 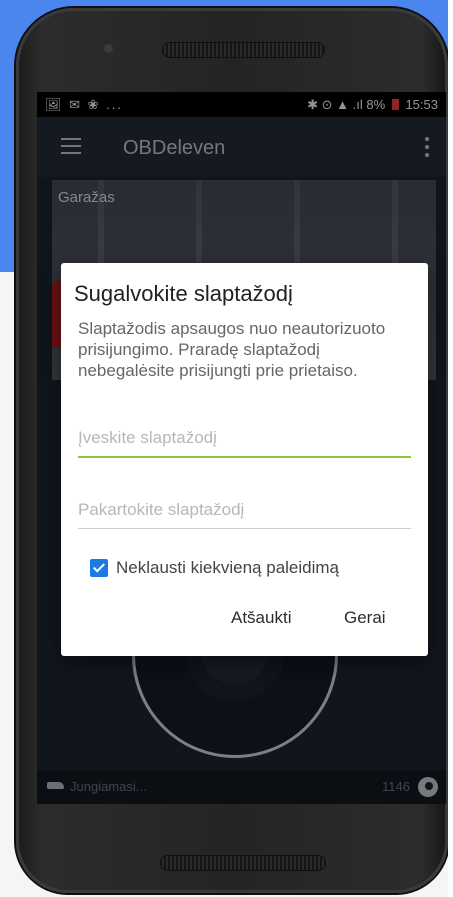 What do you see at coordinates (244, 528) in the screenshot?
I see `confirm-field-underline` at bounding box center [244, 528].